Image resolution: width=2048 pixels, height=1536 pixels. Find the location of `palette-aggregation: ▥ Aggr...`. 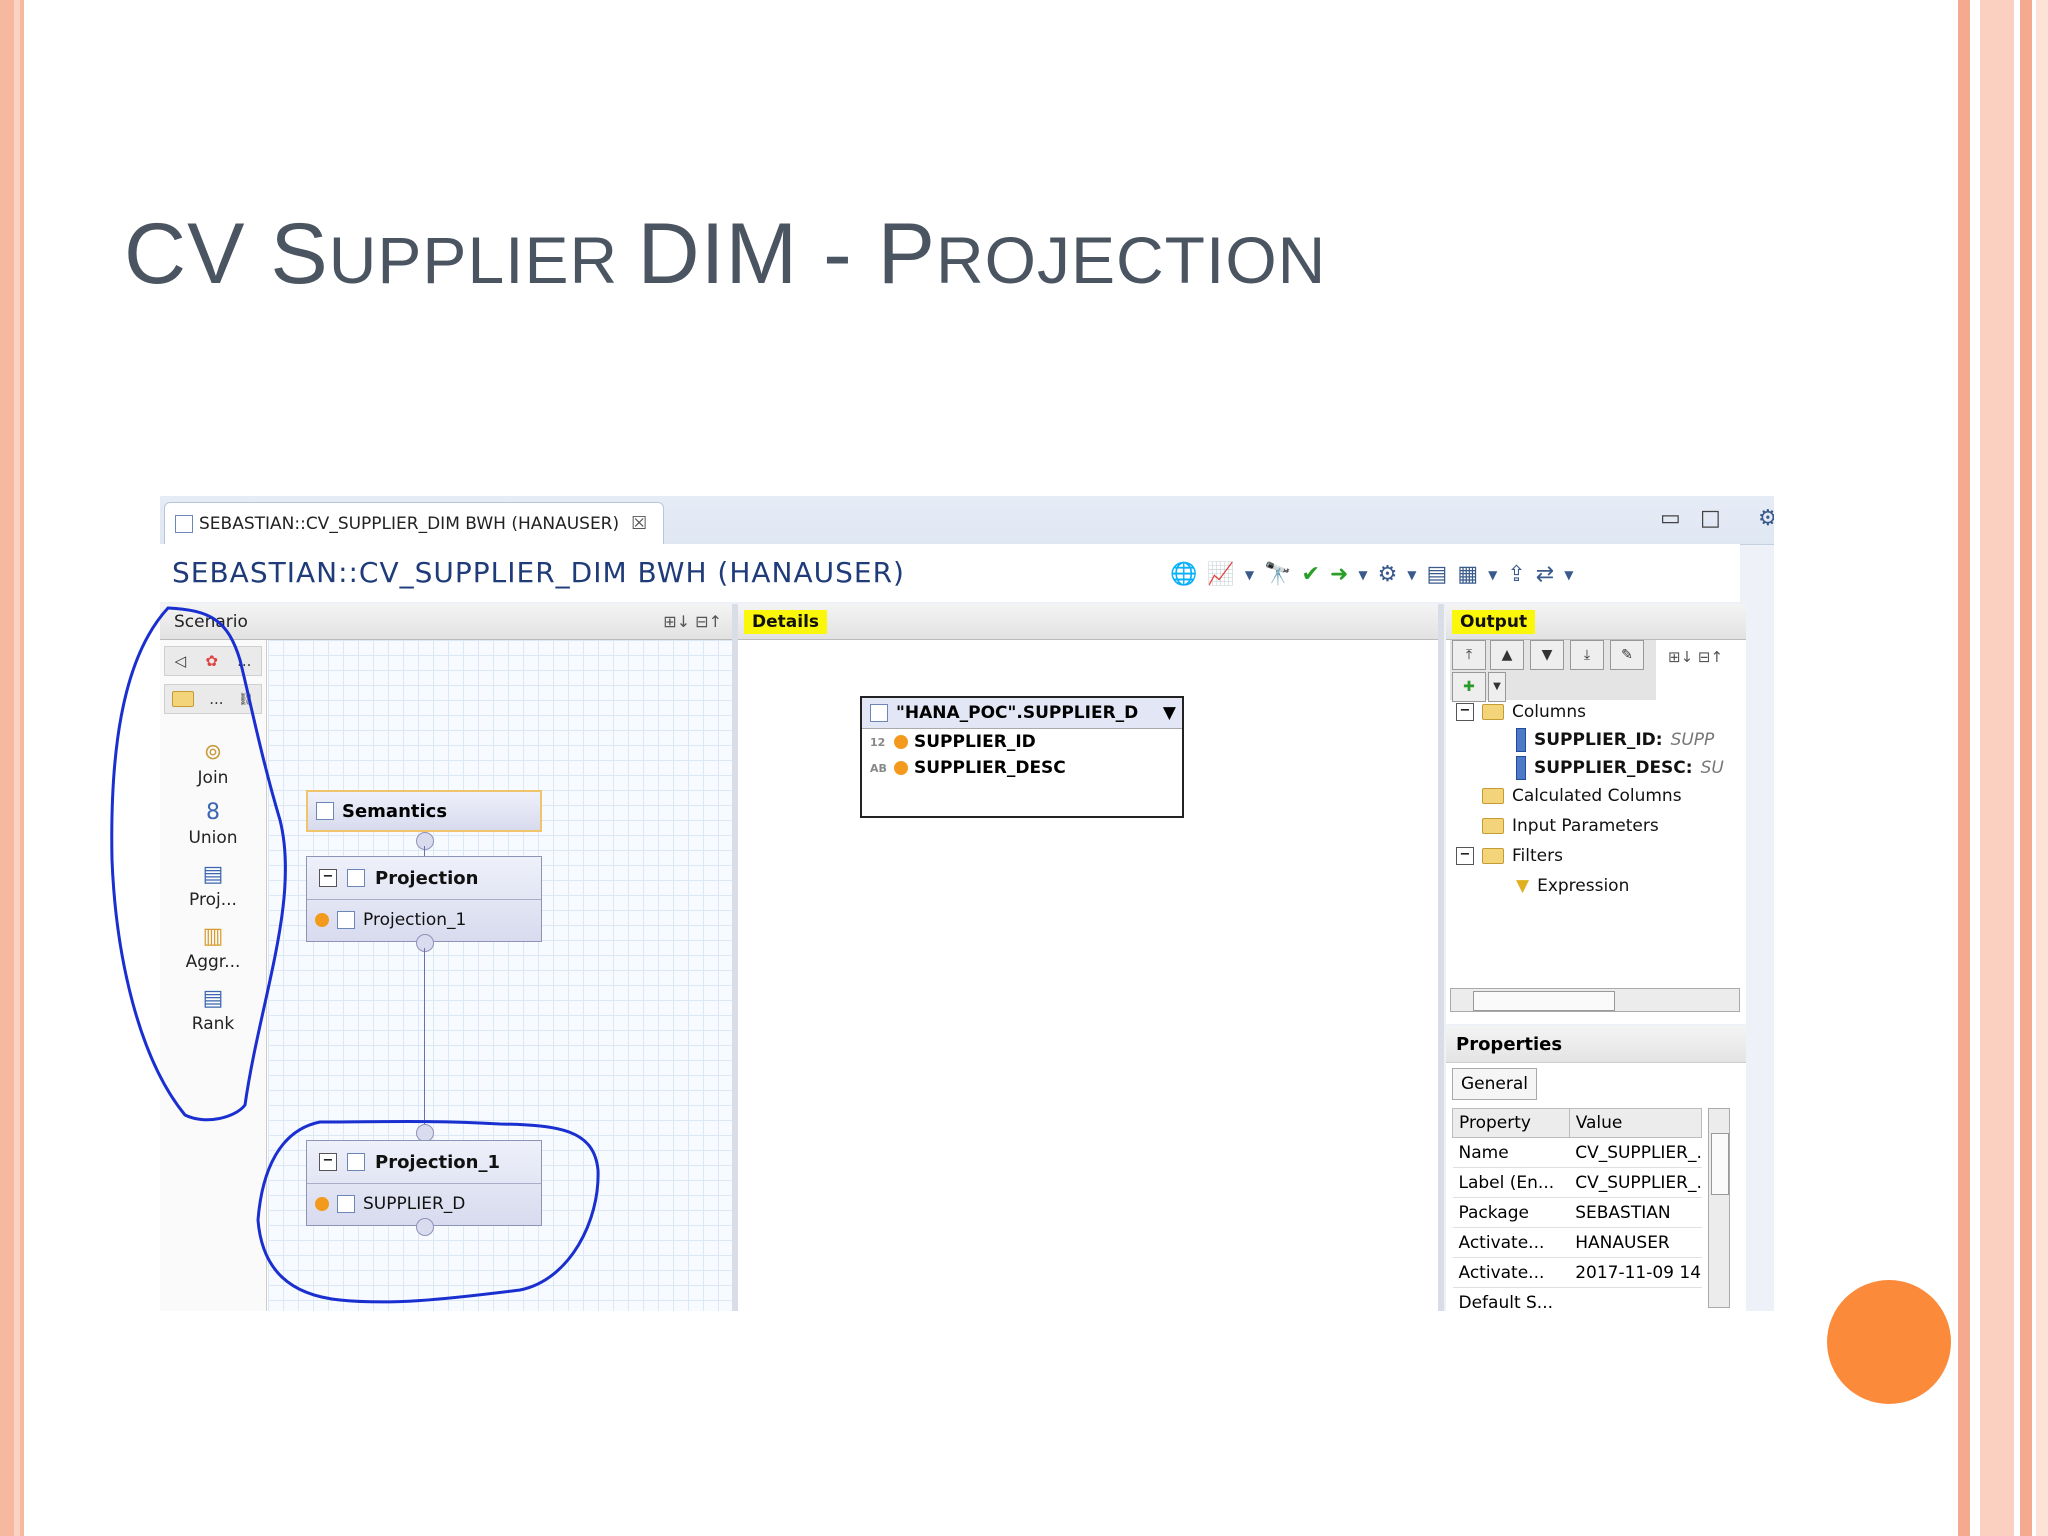

palette-aggregation: ▥ Aggr... is located at coordinates (213, 948).